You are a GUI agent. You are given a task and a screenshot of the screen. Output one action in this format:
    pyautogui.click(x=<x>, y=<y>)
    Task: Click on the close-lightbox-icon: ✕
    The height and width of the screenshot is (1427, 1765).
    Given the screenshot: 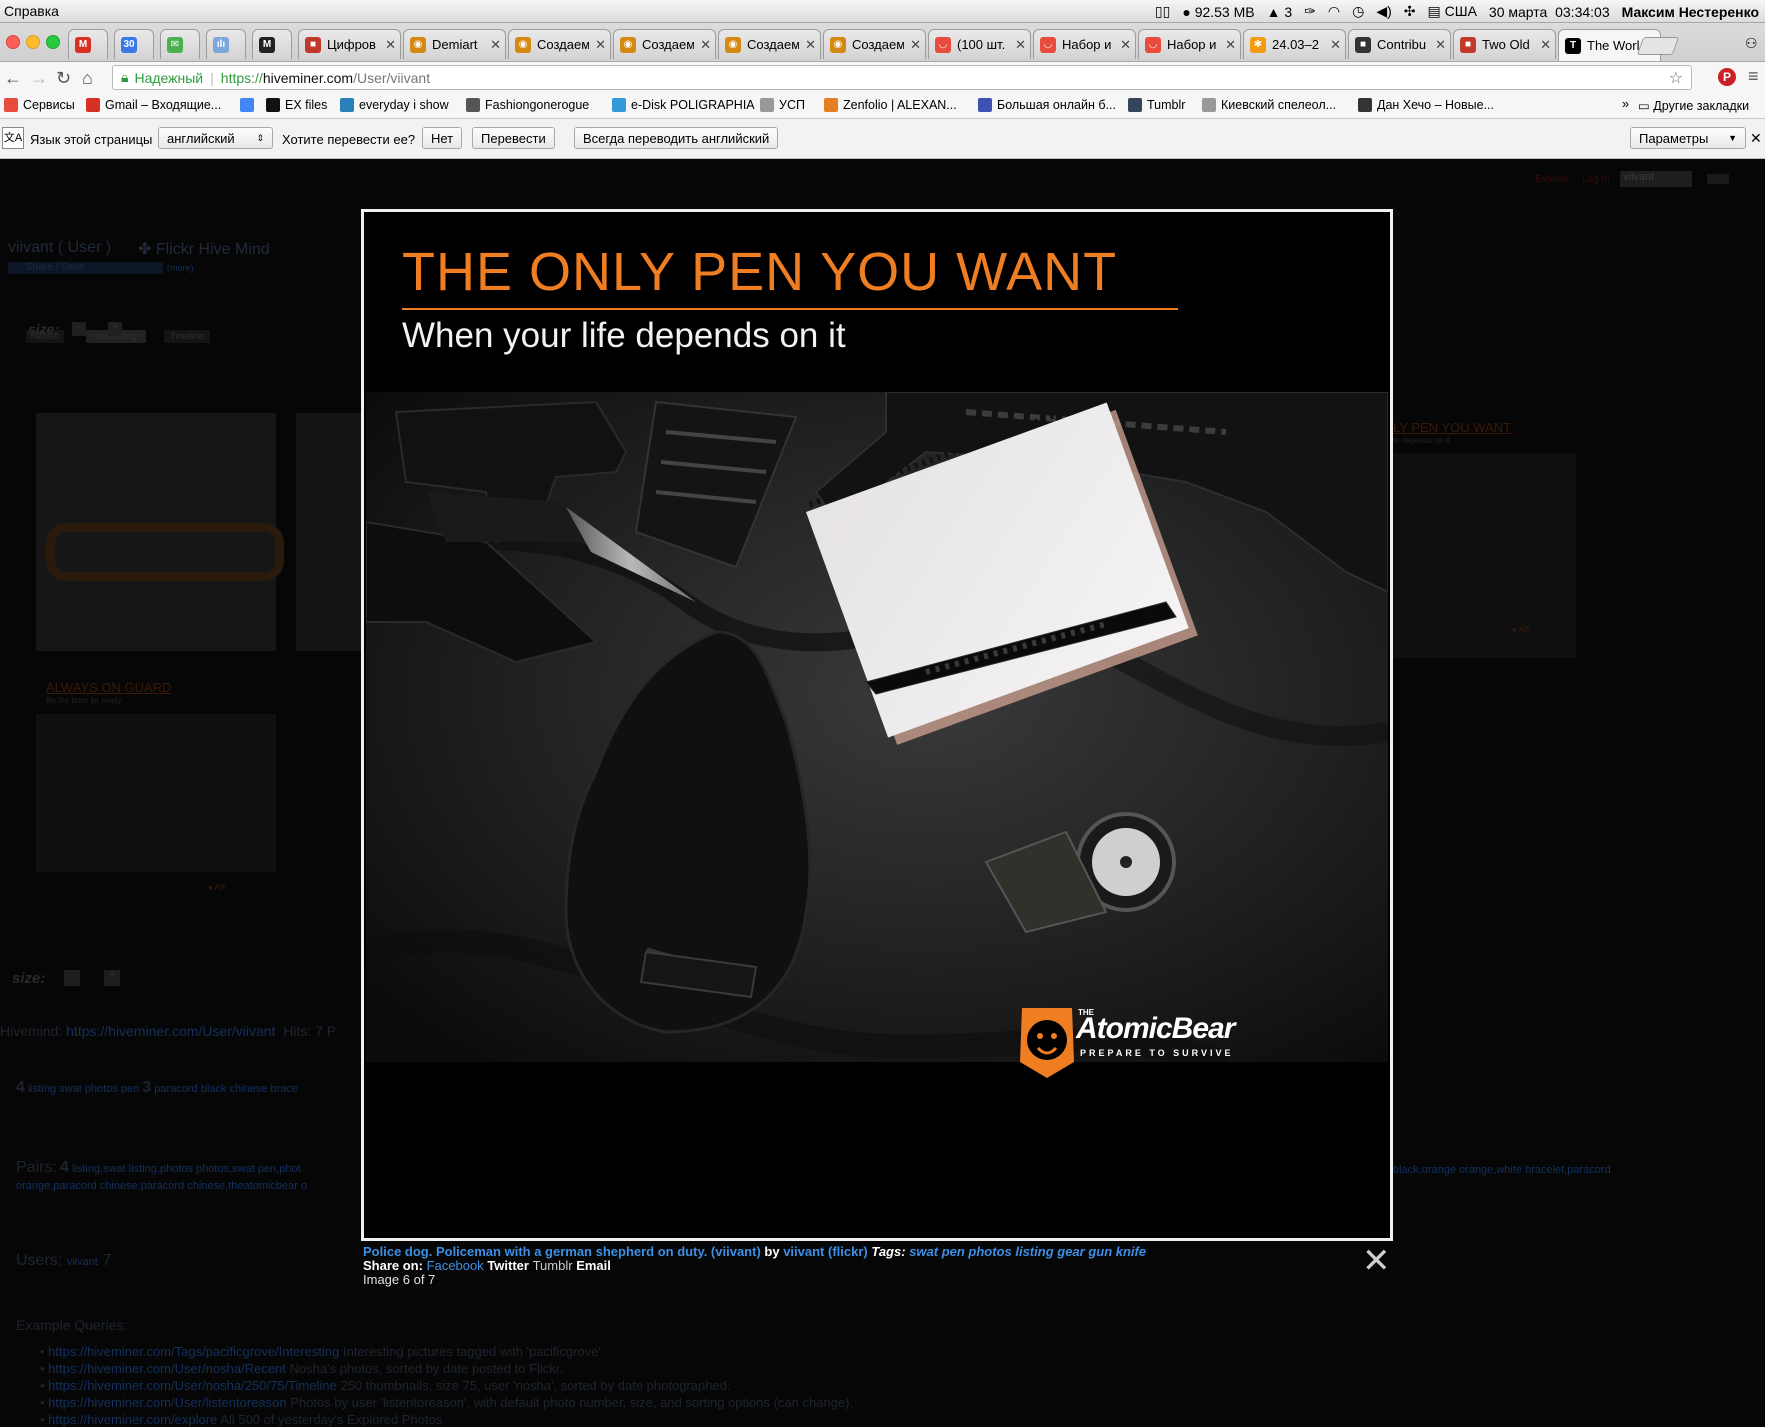 What is the action you would take?
    pyautogui.click(x=1376, y=1261)
    